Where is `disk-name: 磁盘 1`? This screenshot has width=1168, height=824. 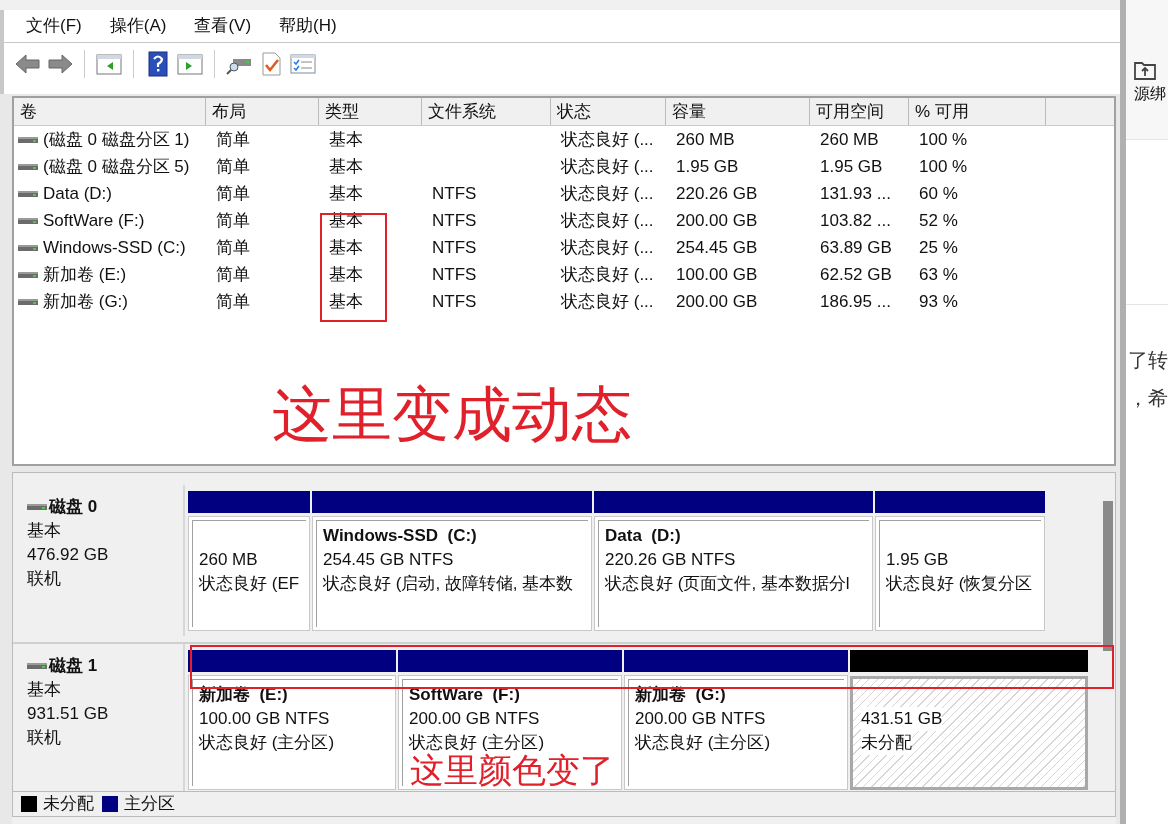 disk-name: 磁盘 1 is located at coordinates (73, 666).